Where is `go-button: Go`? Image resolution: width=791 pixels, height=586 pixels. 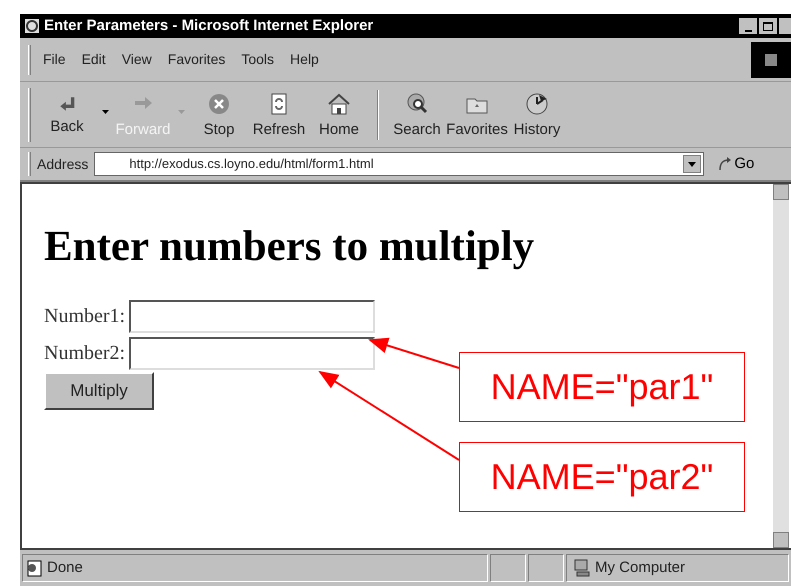 go-button: Go is located at coordinates (736, 164).